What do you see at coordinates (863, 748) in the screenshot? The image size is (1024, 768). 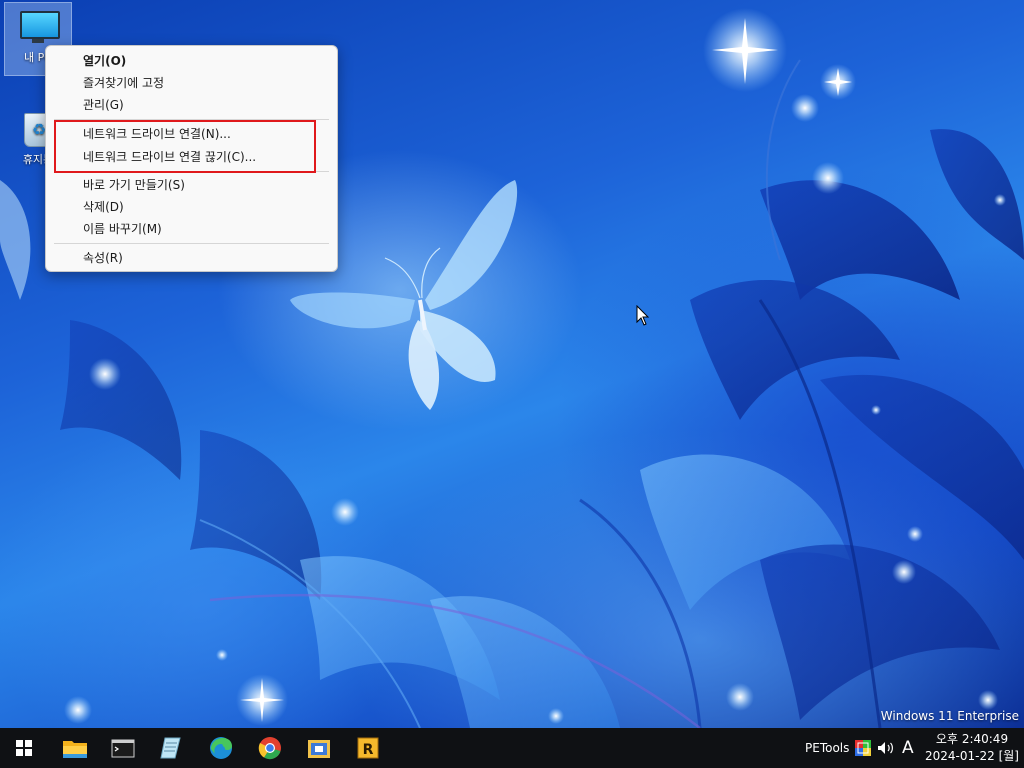 I see `color-palette-icon` at bounding box center [863, 748].